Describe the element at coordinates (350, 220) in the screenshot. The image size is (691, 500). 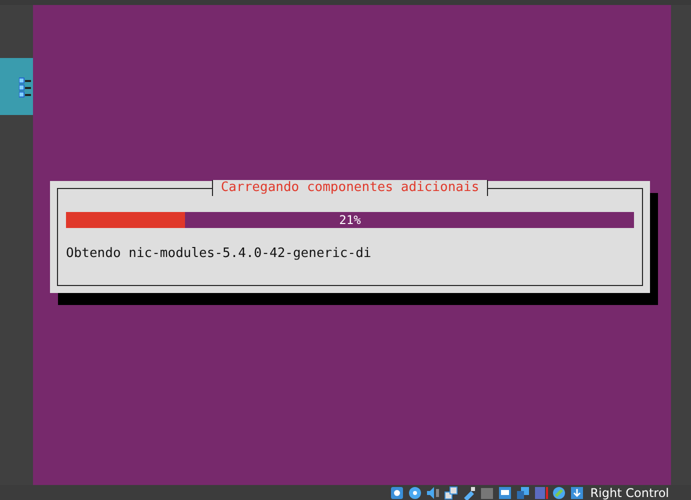
I see `progress-percent: 21%` at that location.